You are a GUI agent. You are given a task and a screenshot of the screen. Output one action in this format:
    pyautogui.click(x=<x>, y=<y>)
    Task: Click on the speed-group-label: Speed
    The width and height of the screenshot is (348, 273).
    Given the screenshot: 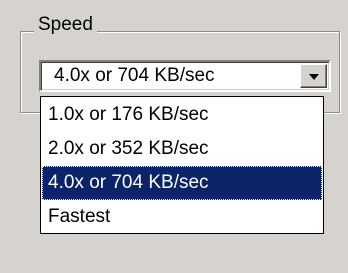 What is the action you would take?
    pyautogui.click(x=65, y=25)
    